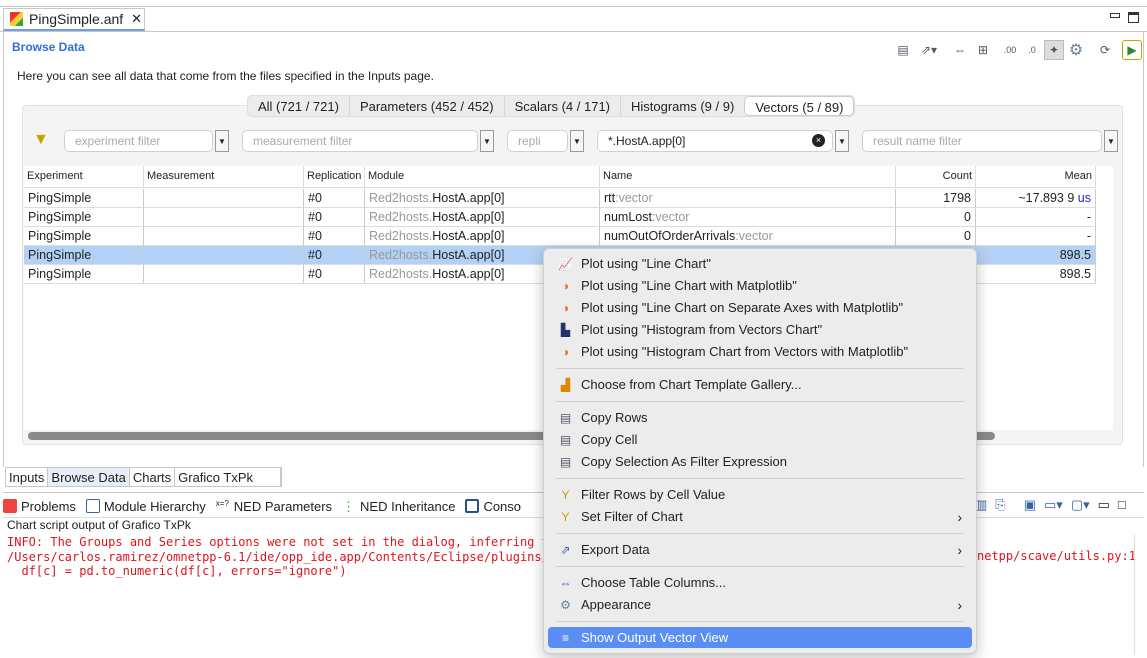 The width and height of the screenshot is (1147, 658). Describe the element at coordinates (1105, 50) in the screenshot. I see `refresh-icon: ⟳` at that location.